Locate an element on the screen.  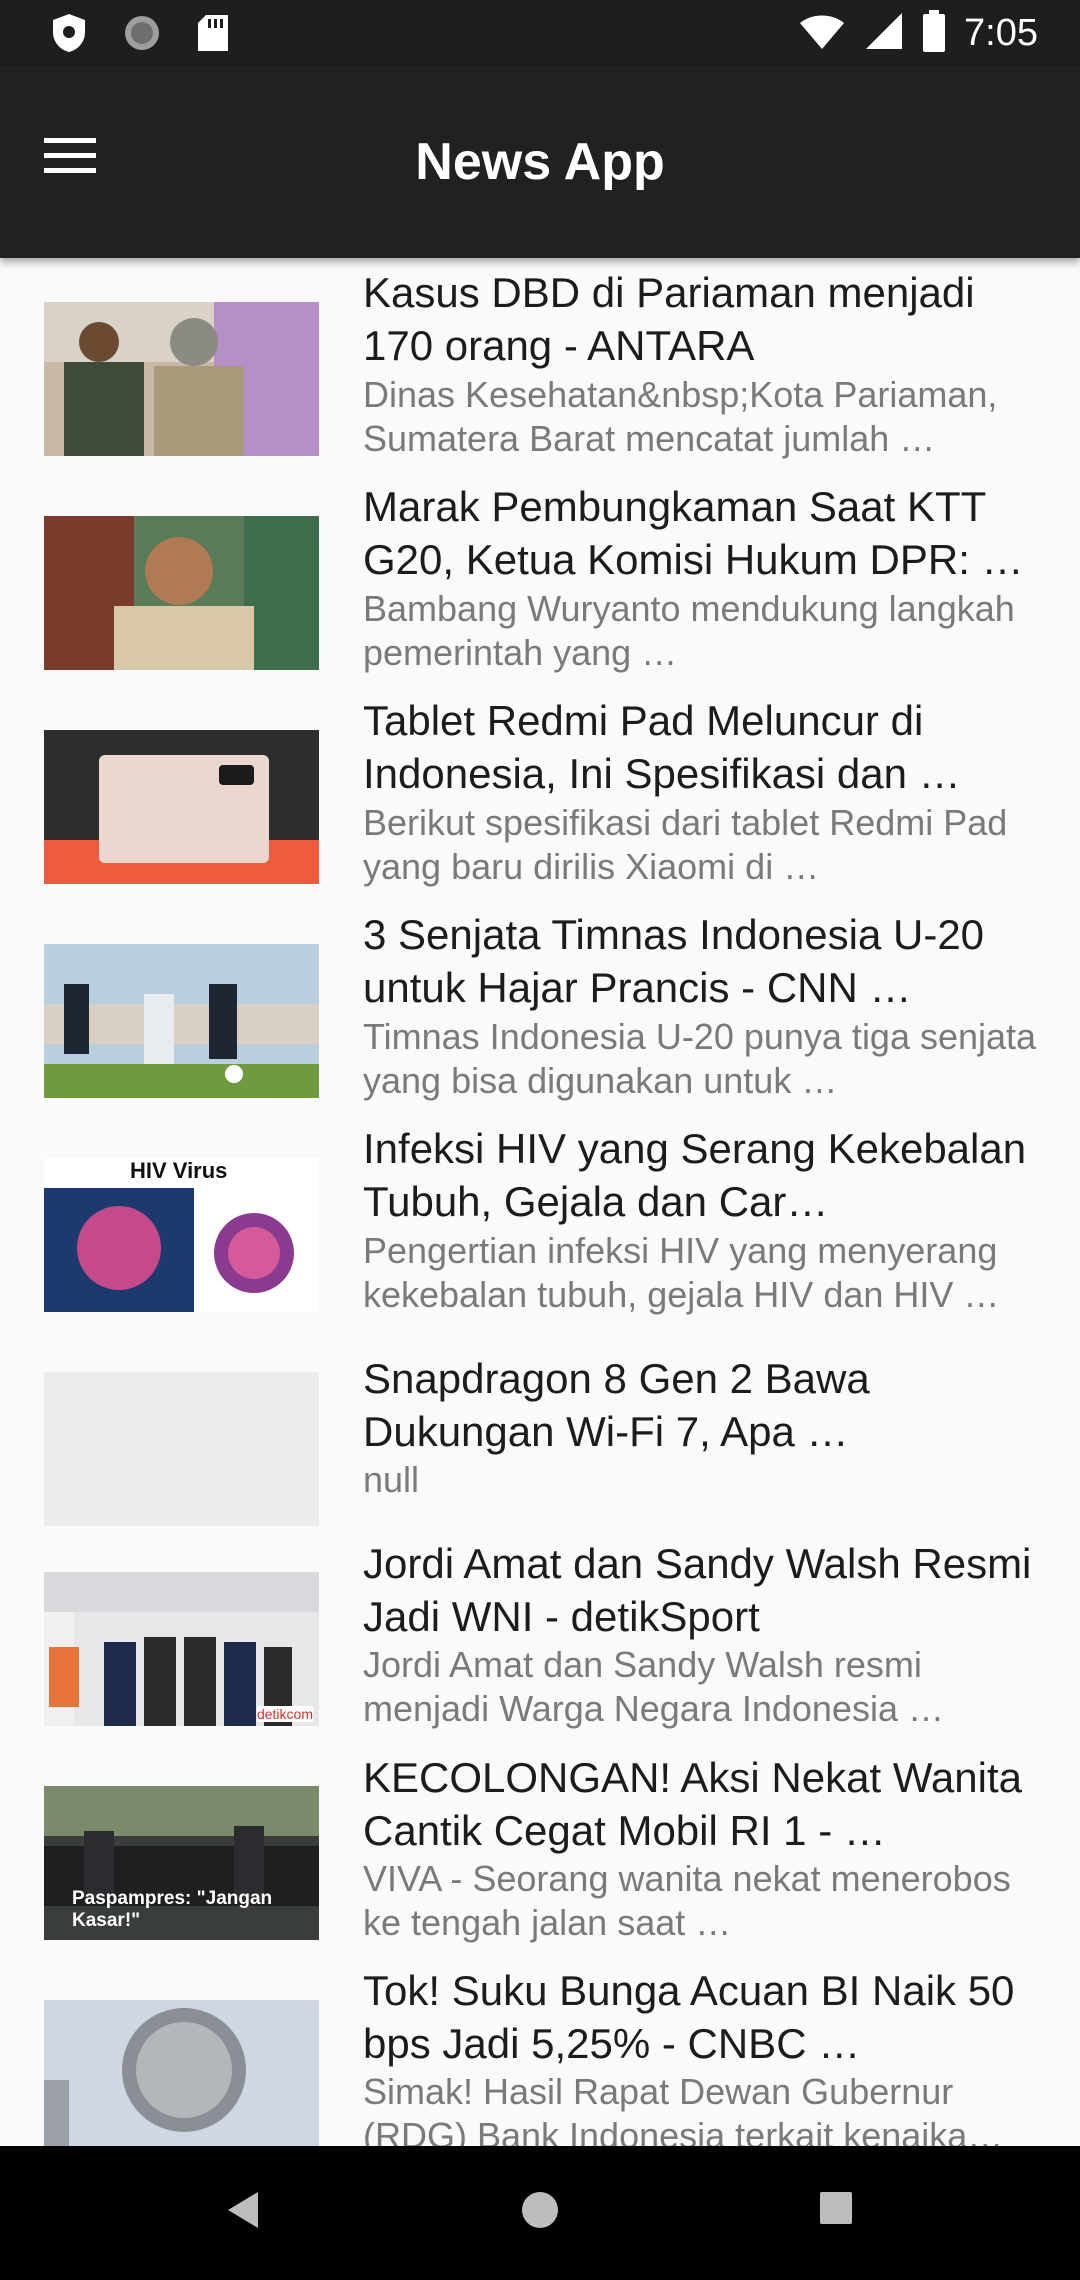
sync-icon is located at coordinates (142, 35).